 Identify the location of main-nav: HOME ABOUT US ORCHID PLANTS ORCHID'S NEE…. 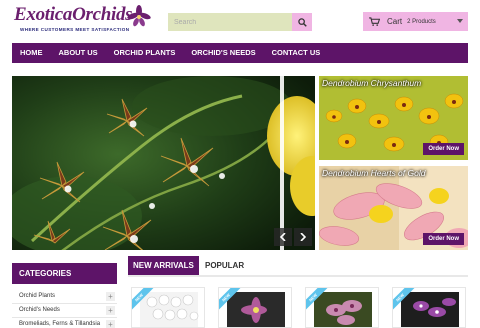
(240, 53).